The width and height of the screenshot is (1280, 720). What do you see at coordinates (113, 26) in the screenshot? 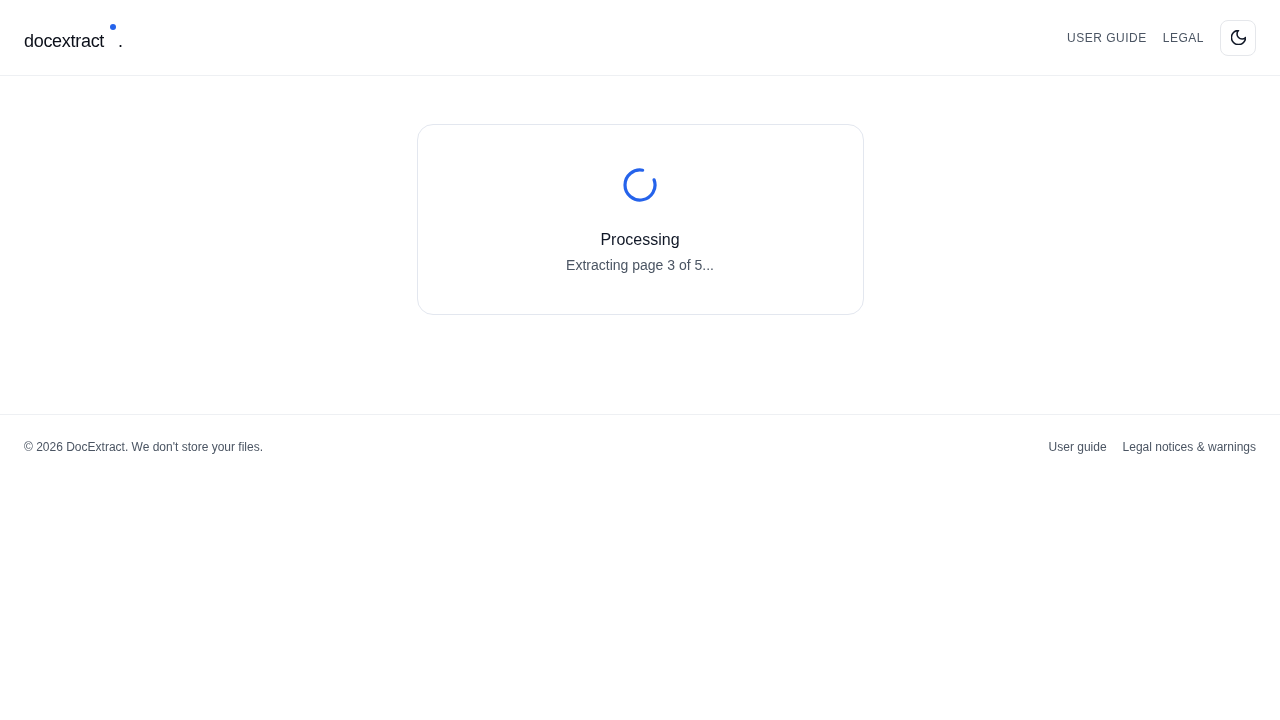
I see `dot-icon` at bounding box center [113, 26].